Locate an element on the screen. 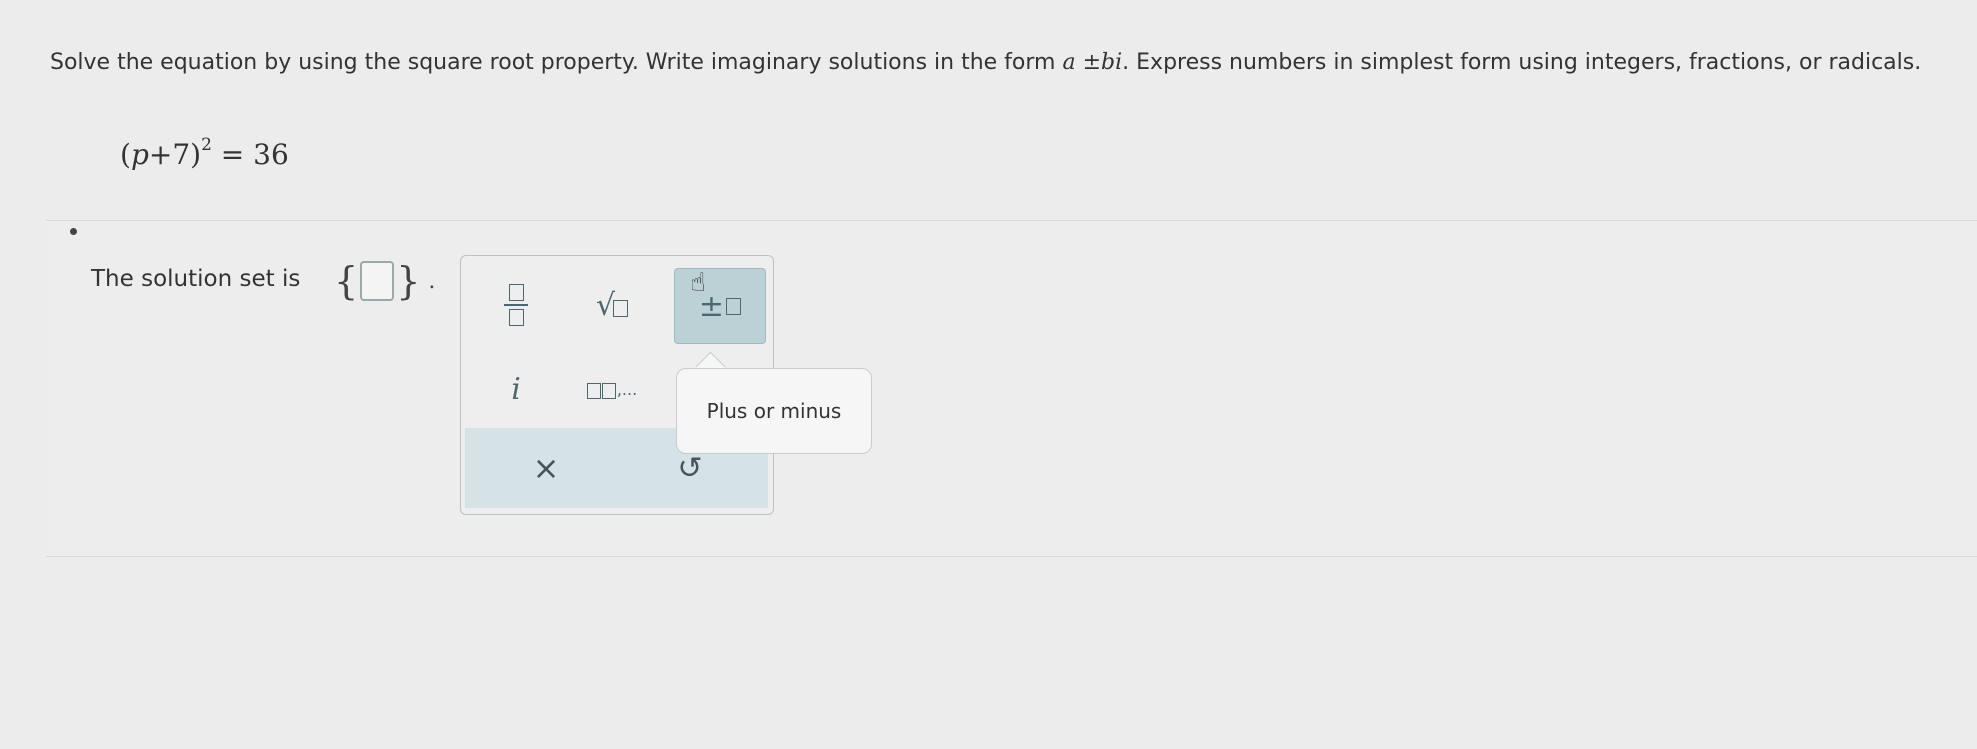 This screenshot has width=1977, height=749. square-root-icon: √ is located at coordinates (612, 305).